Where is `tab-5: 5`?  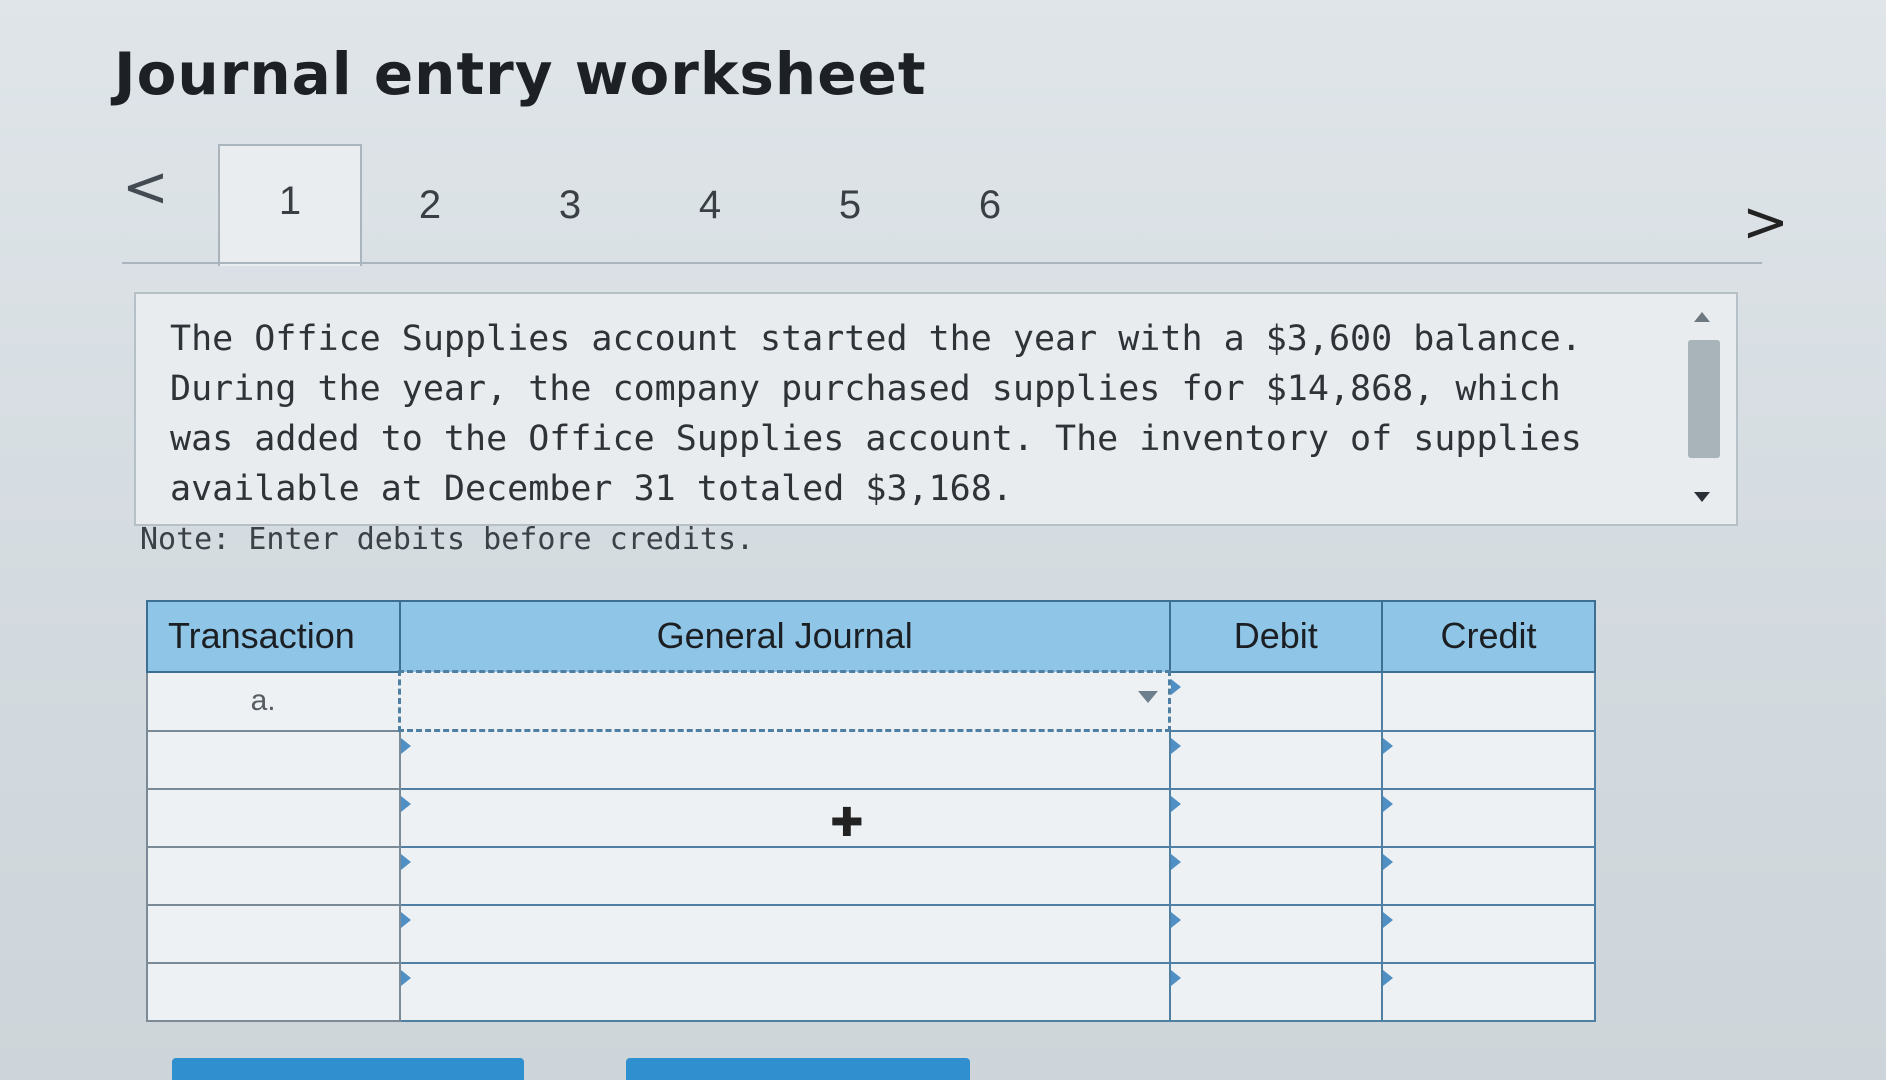
tab-5: 5 is located at coordinates (850, 205).